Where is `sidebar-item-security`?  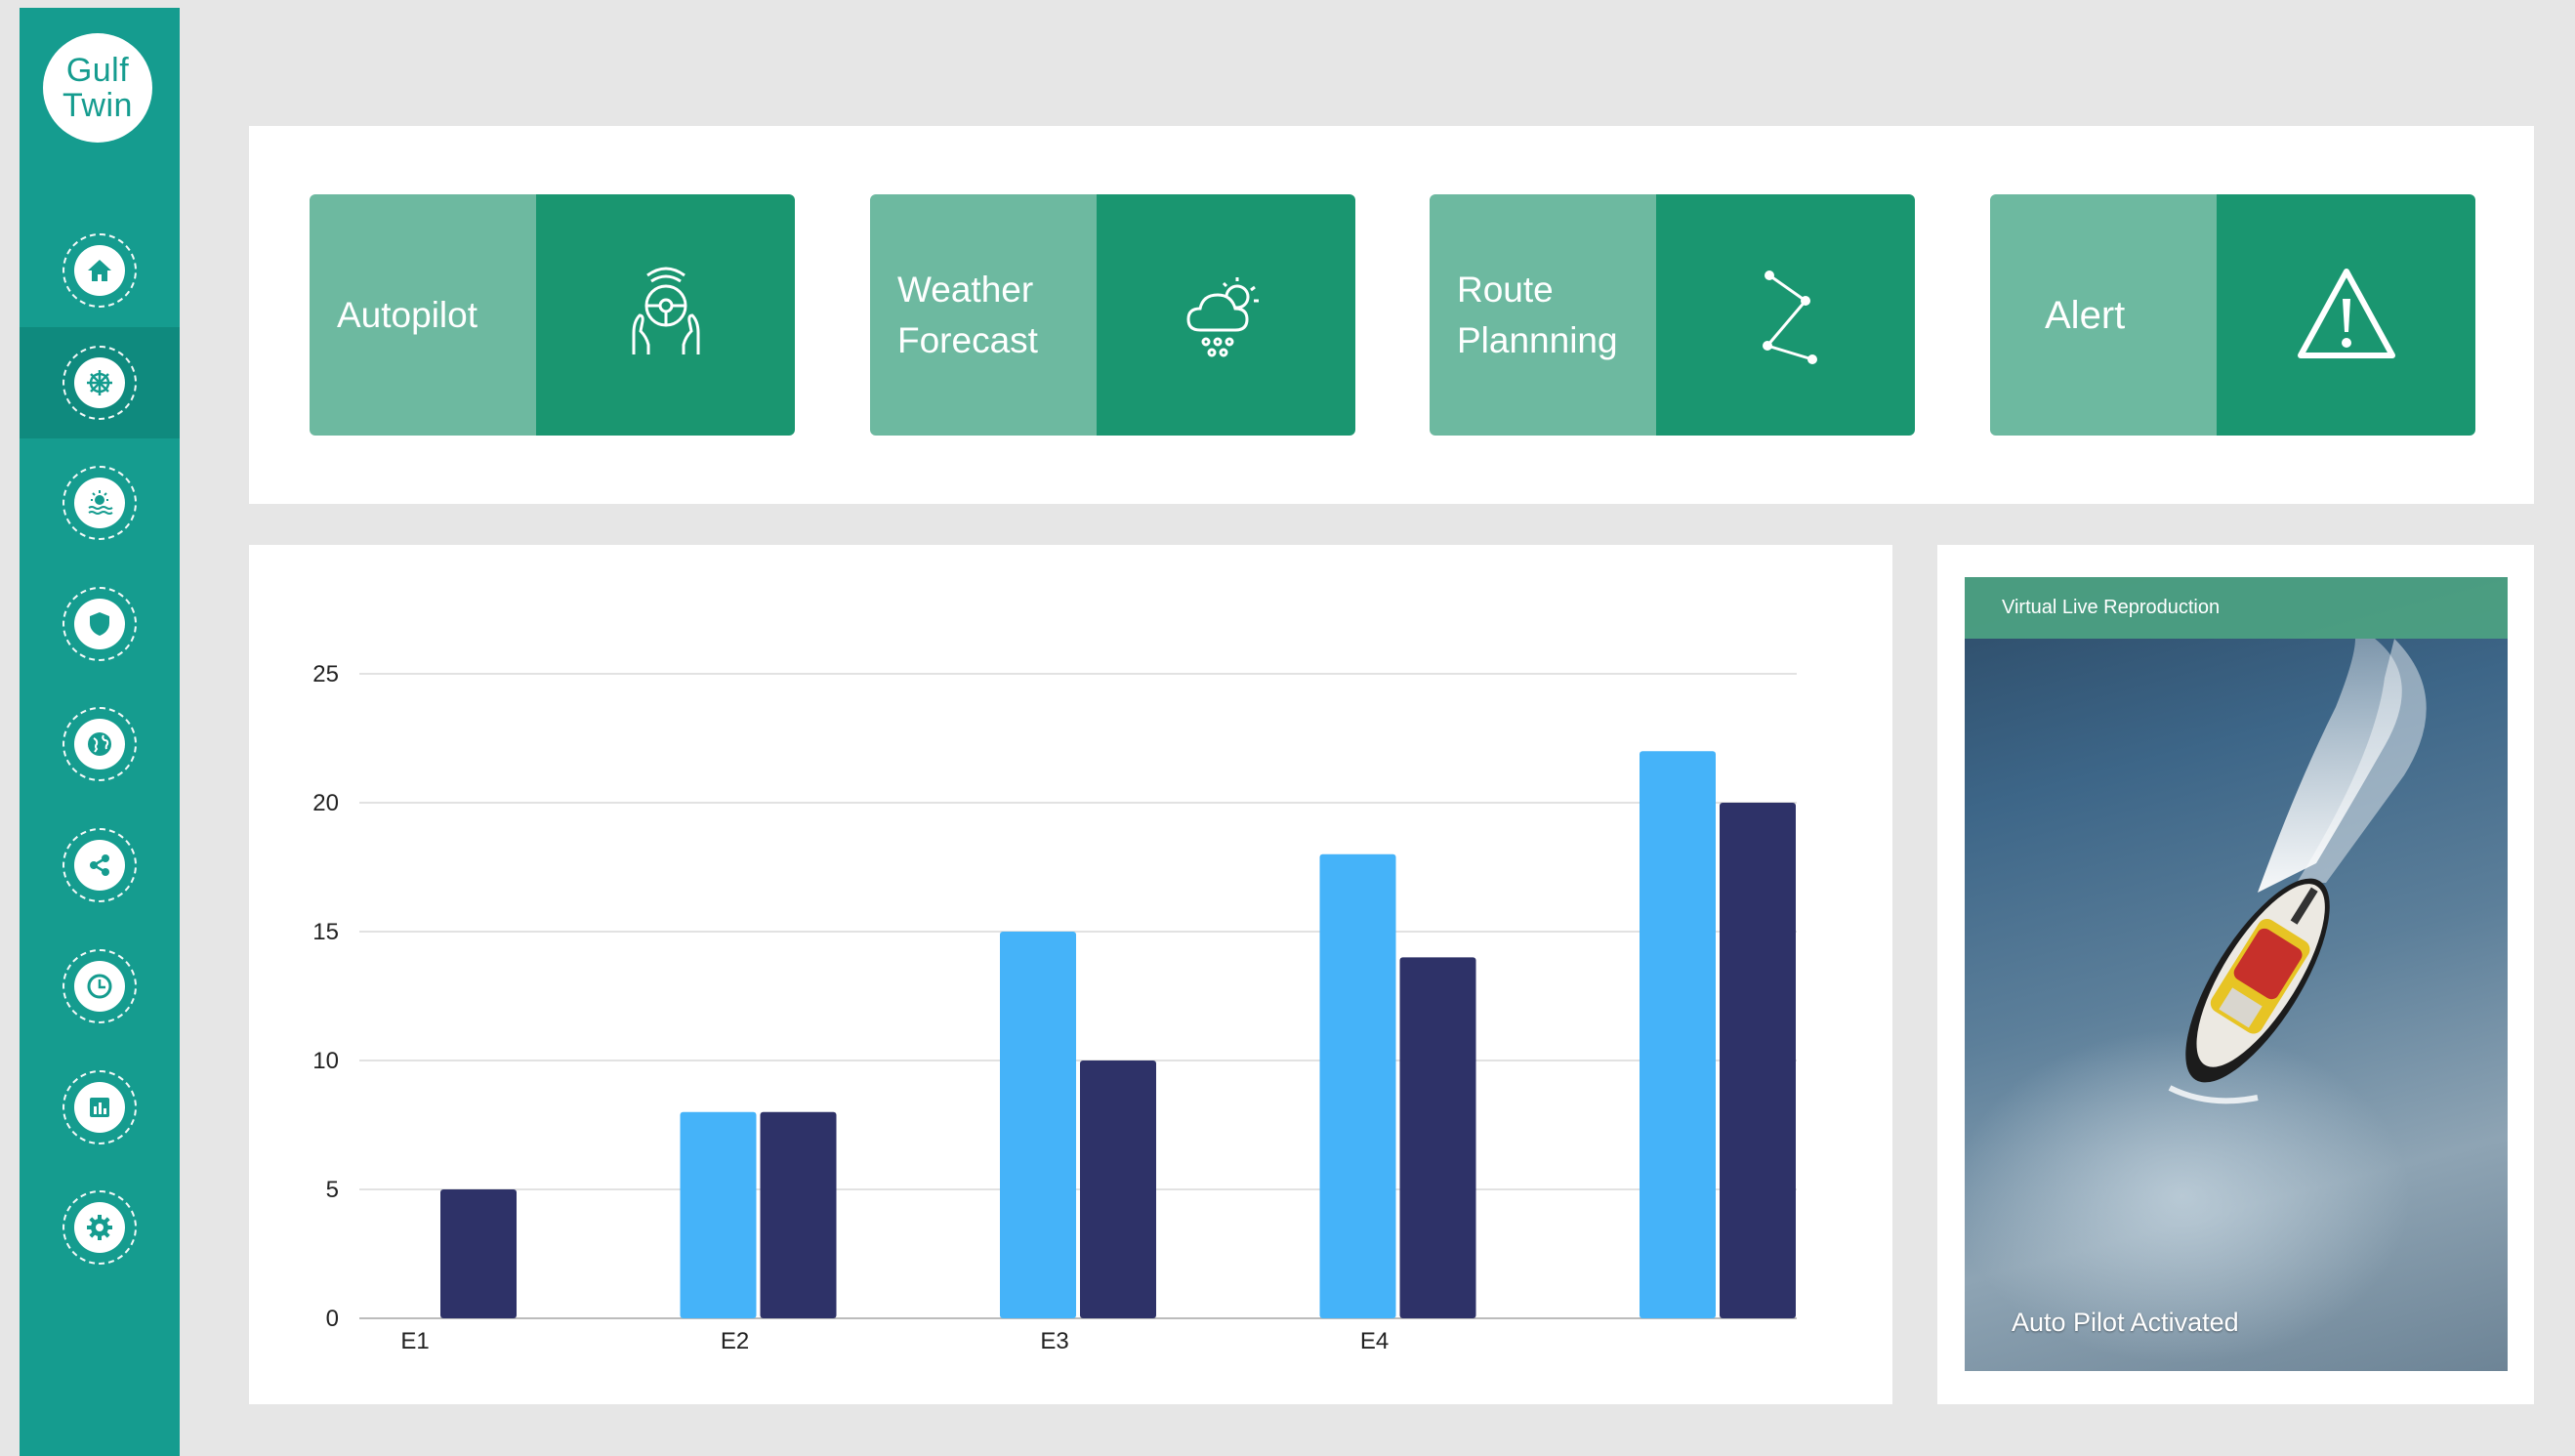 sidebar-item-security is located at coordinates (100, 624).